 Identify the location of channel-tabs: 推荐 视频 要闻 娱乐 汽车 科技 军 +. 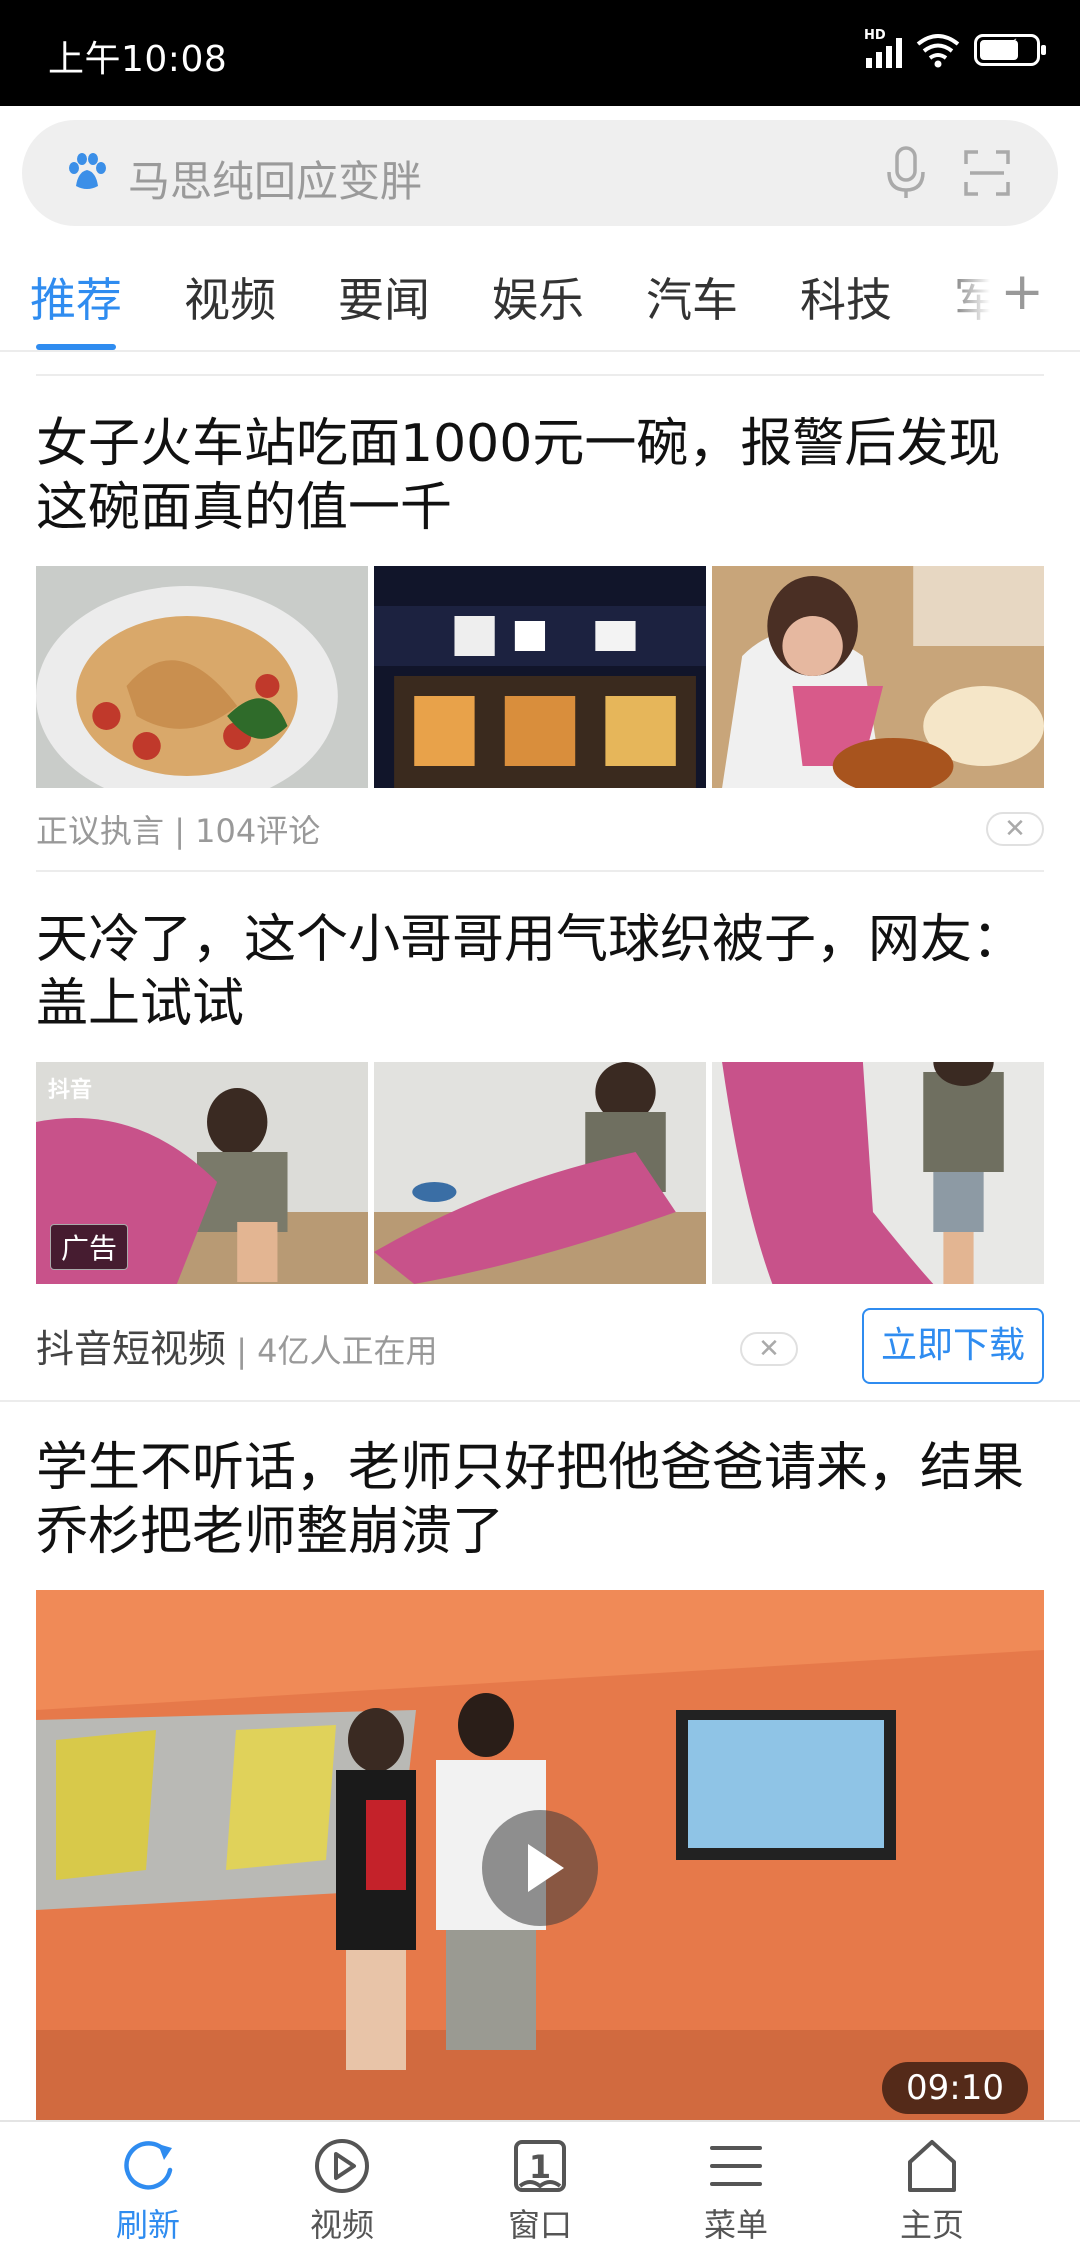
(540, 299).